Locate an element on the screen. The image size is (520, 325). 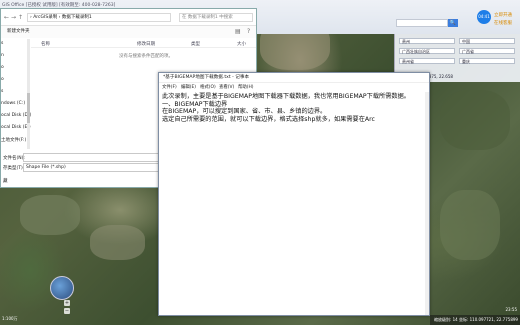
up-icon: ↑ is located at coordinates (20, 17).